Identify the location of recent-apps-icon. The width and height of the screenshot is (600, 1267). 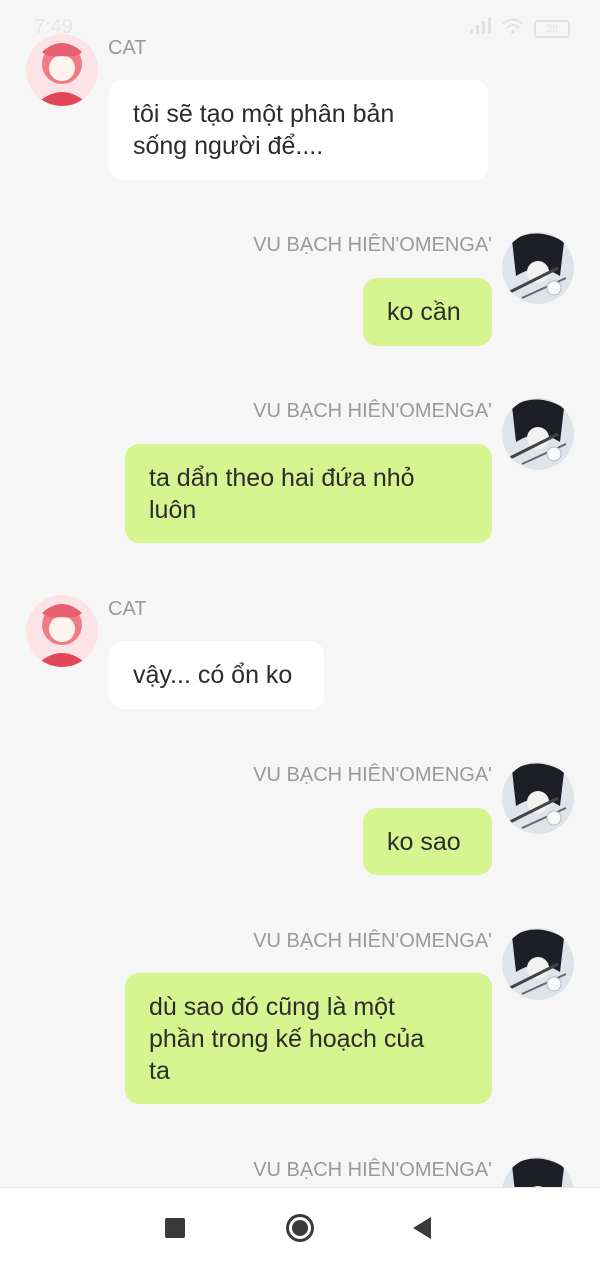
(175, 1228).